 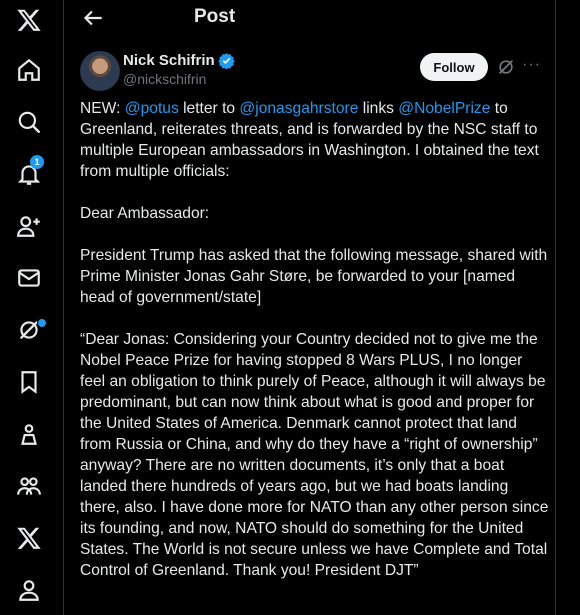 What do you see at coordinates (37, 162) in the screenshot?
I see `notification-count-badge: 1` at bounding box center [37, 162].